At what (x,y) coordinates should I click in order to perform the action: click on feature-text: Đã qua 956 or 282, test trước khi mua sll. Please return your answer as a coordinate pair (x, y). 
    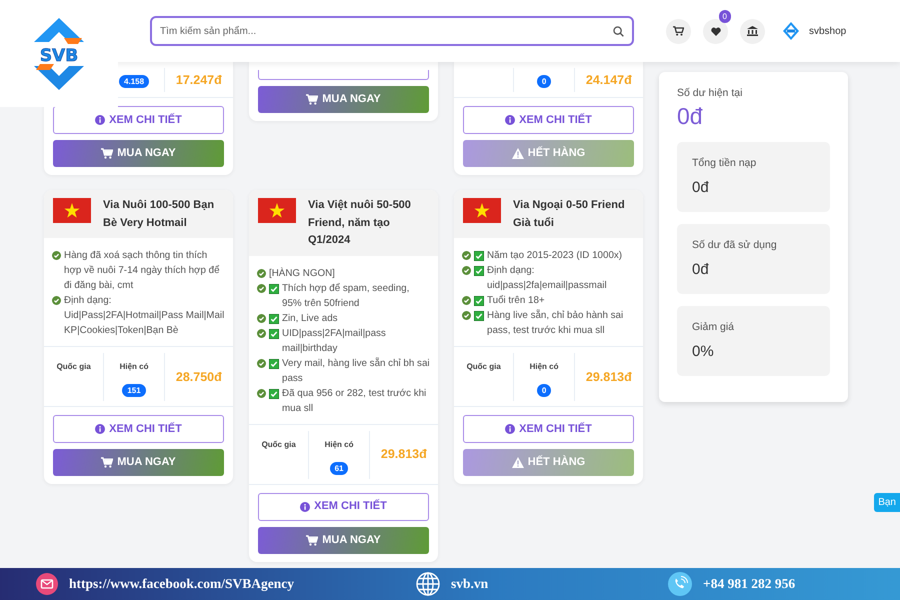
    Looking at the image, I should click on (355, 401).